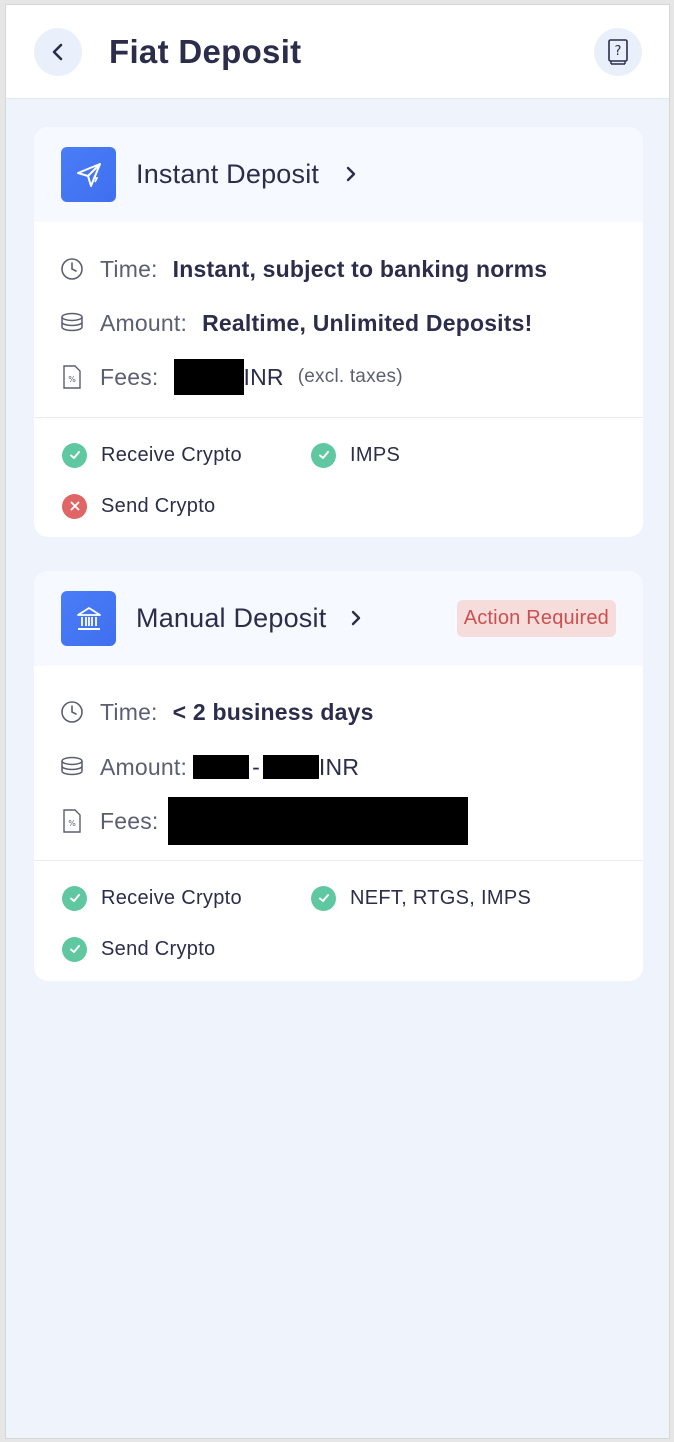  Describe the element at coordinates (375, 454) in the screenshot. I see `feature-label: IMPS` at that location.